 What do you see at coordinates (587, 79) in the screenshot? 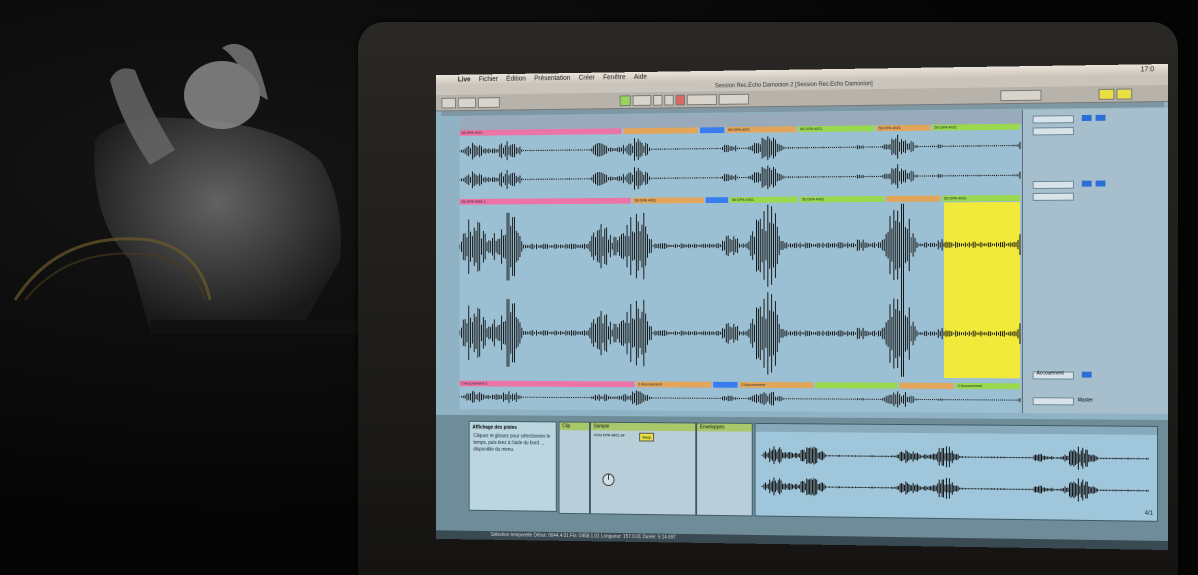
I see `menu-creer: Créer` at bounding box center [587, 79].